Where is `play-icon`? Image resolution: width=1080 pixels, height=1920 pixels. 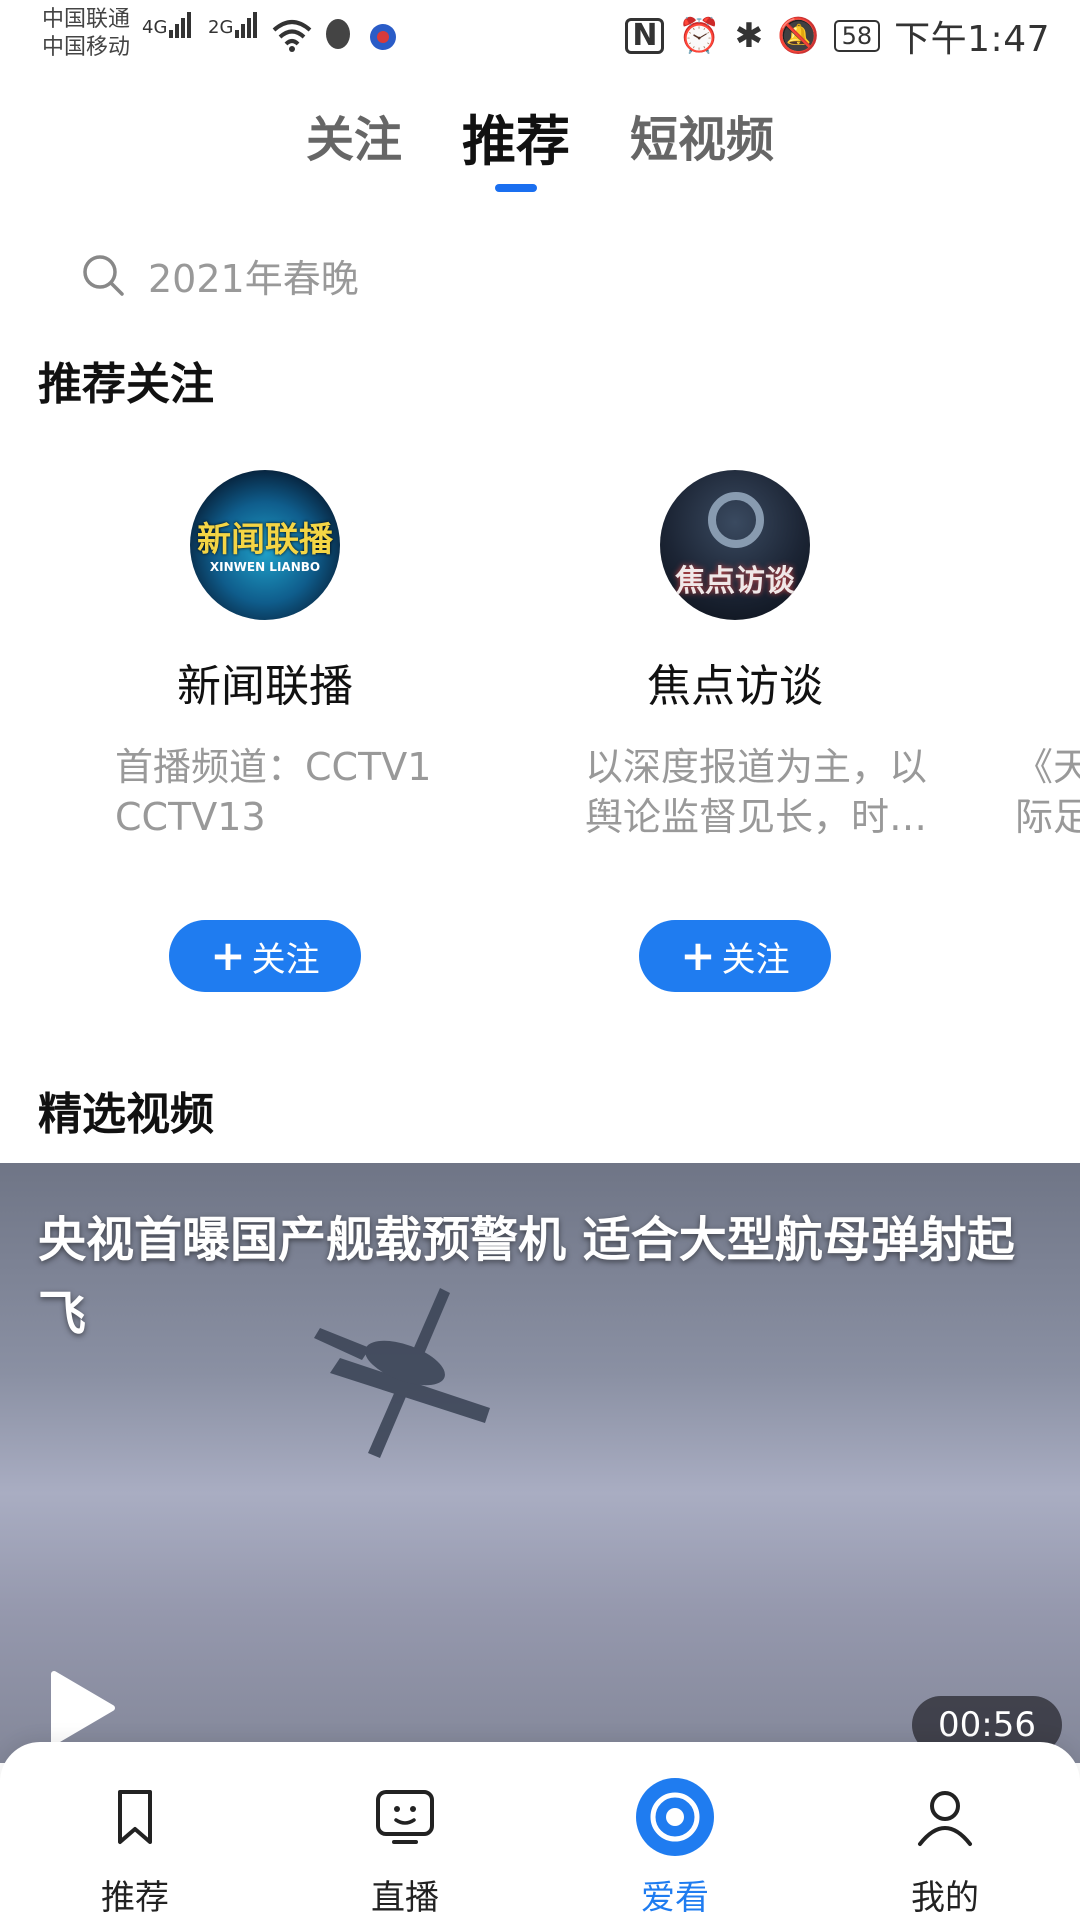 play-icon is located at coordinates (83, 1708).